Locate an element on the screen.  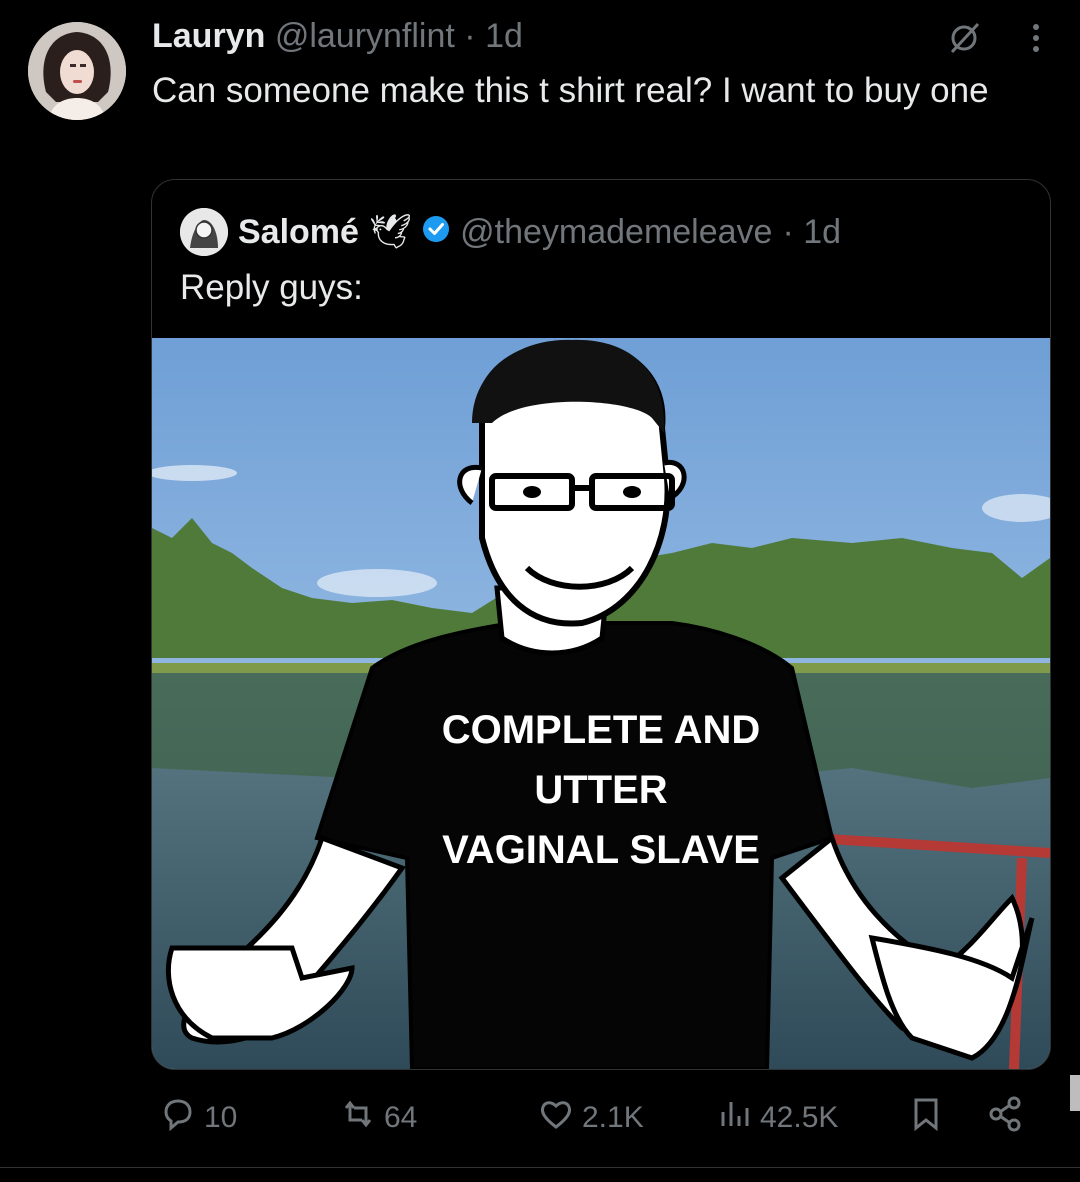
quoted-author-name: Salomé is located at coordinates (298, 232).